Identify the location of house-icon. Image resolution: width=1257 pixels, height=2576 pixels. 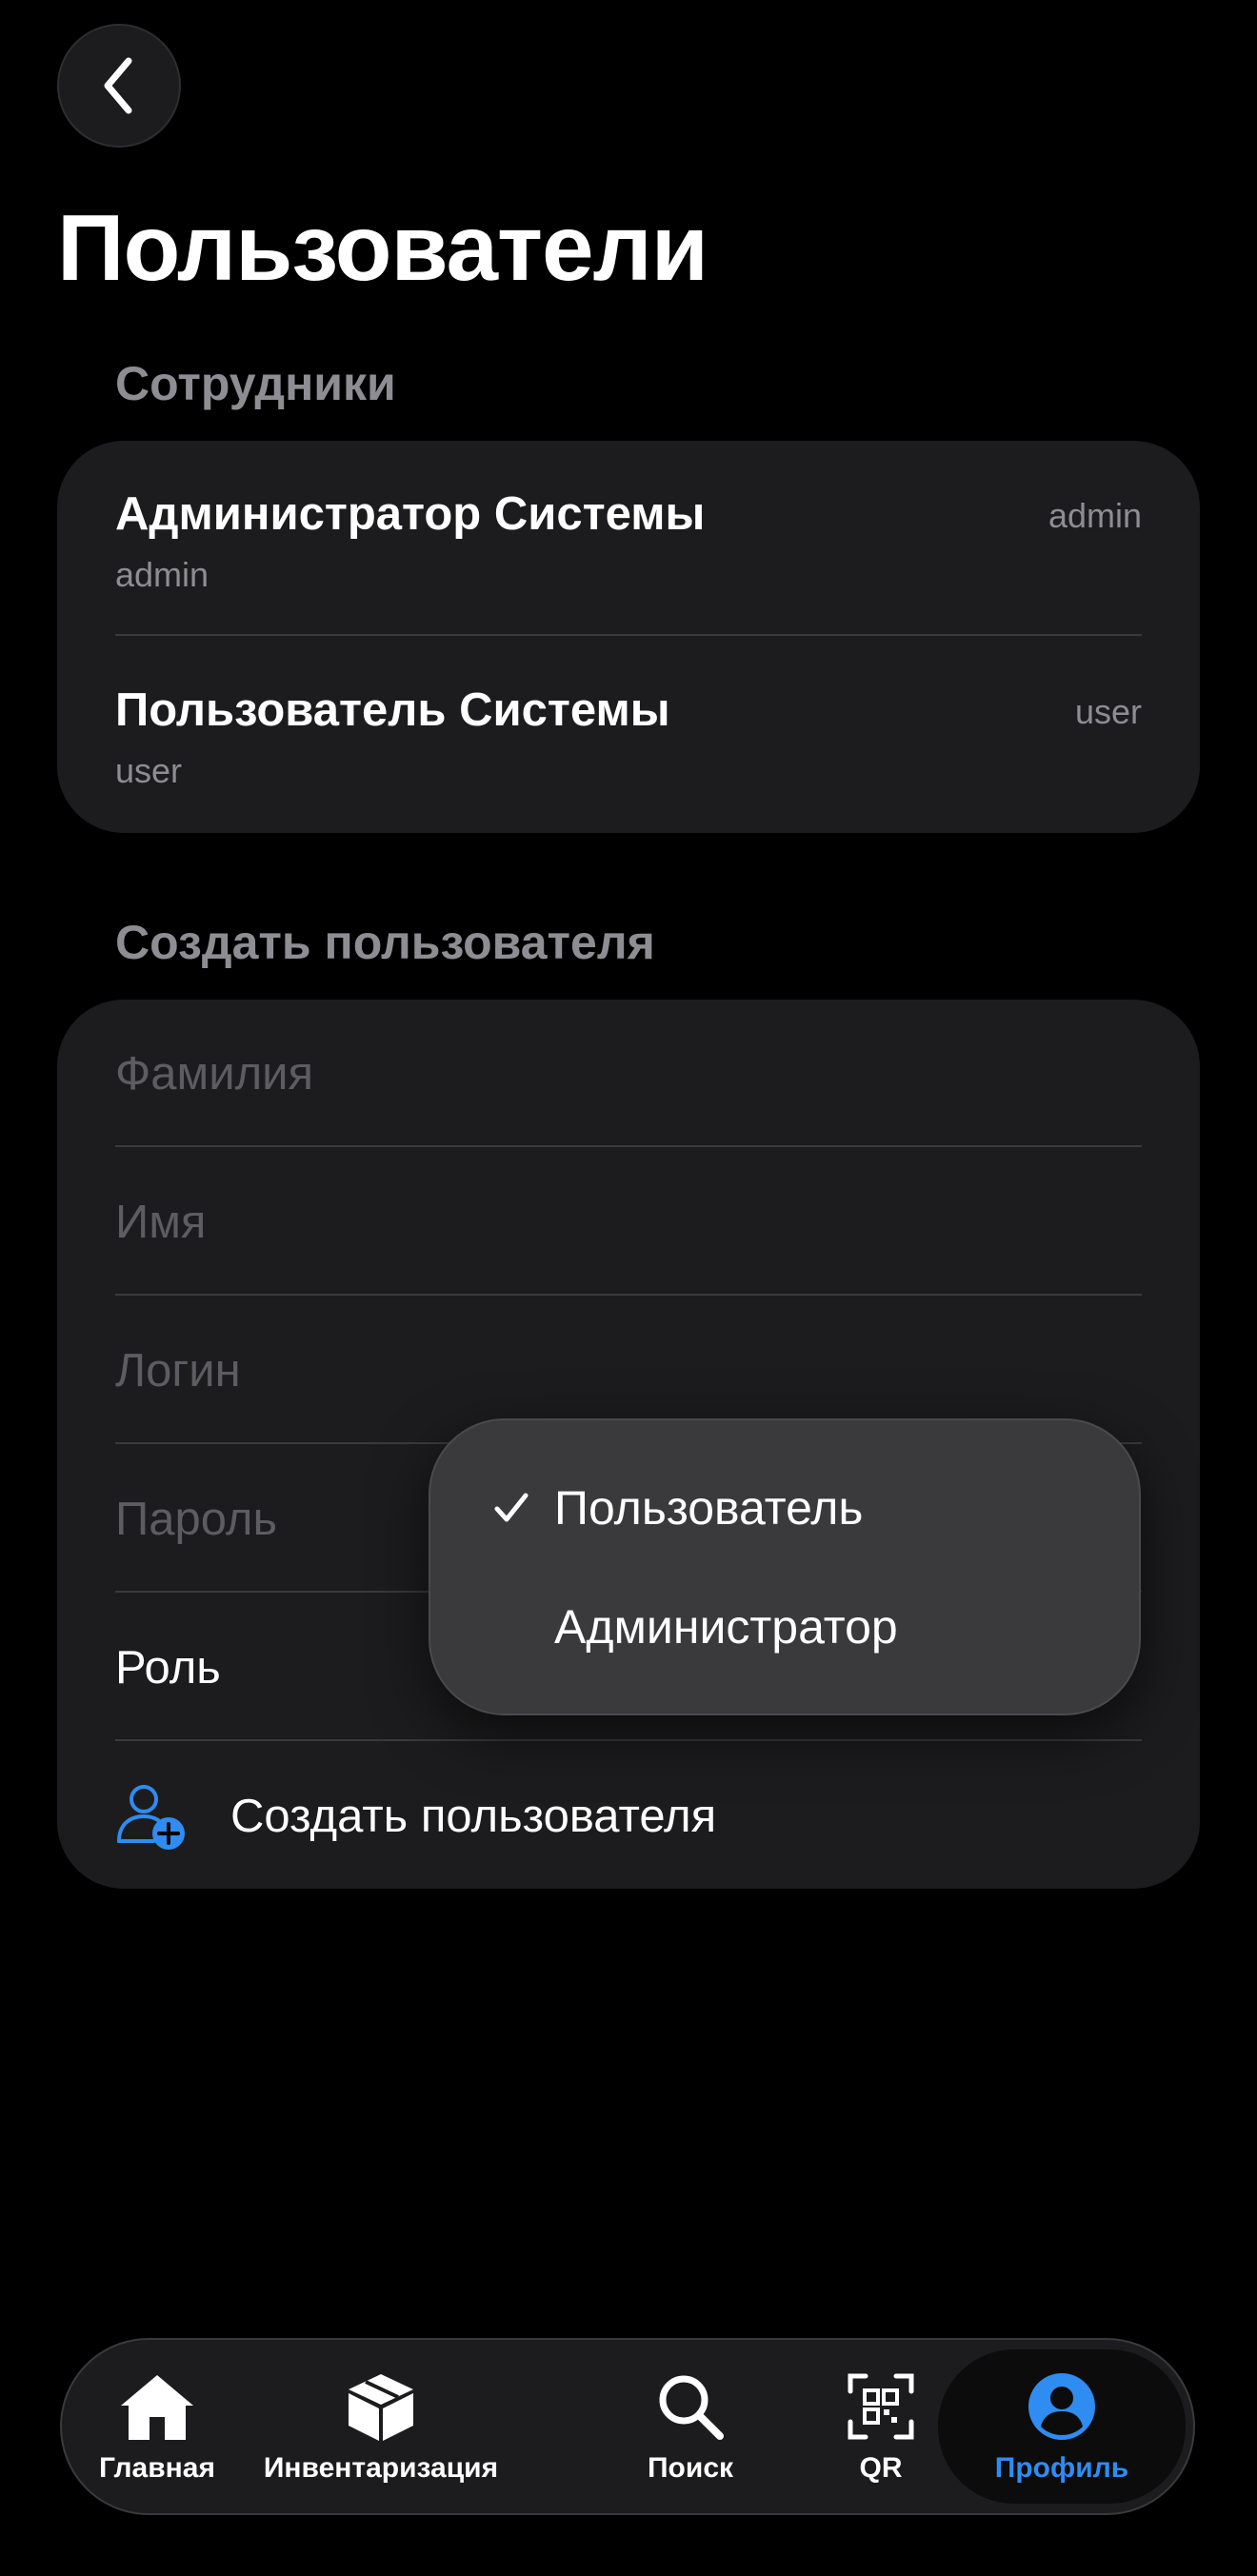
(157, 2408).